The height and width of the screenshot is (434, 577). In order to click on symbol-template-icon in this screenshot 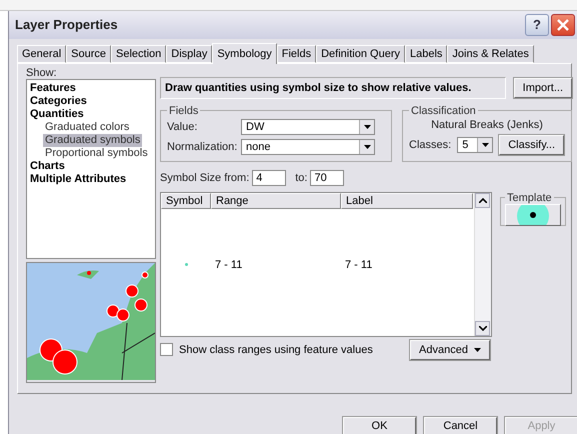, I will do `click(533, 214)`.